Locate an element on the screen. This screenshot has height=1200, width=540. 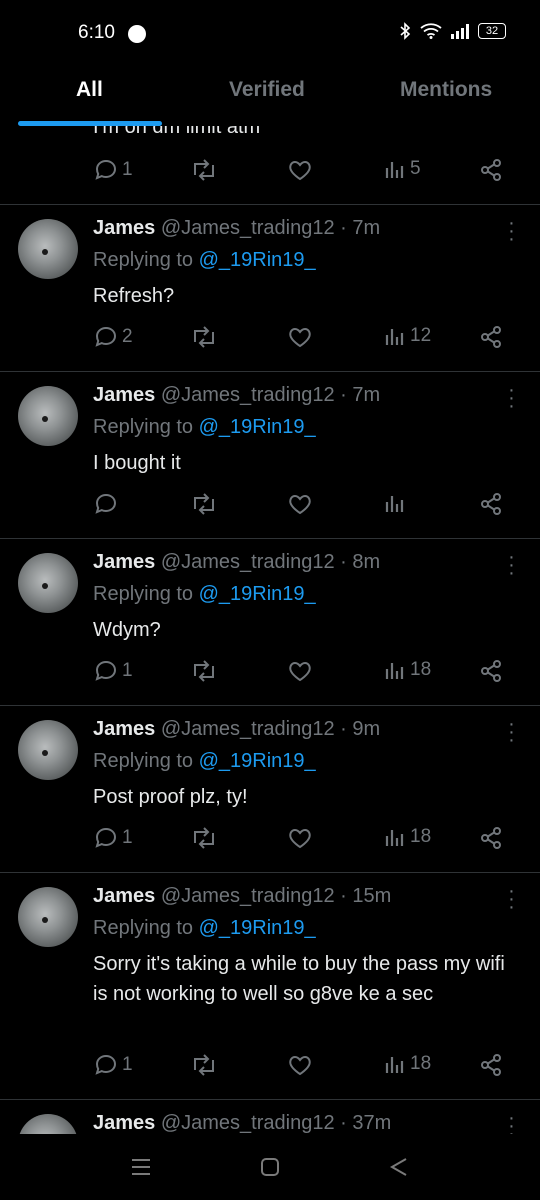
tweet-item: James @James_trading12 · 37m · · · is located at coordinates (270, 1117).